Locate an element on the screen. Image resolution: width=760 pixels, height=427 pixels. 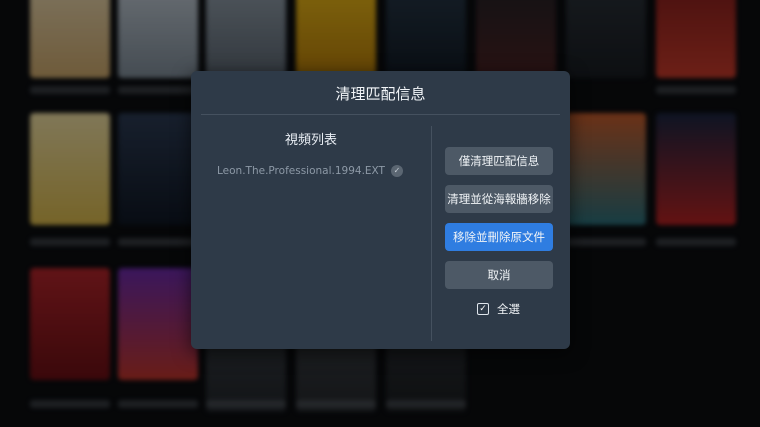
checkbox-checked-icon: ✓ is located at coordinates (483, 309).